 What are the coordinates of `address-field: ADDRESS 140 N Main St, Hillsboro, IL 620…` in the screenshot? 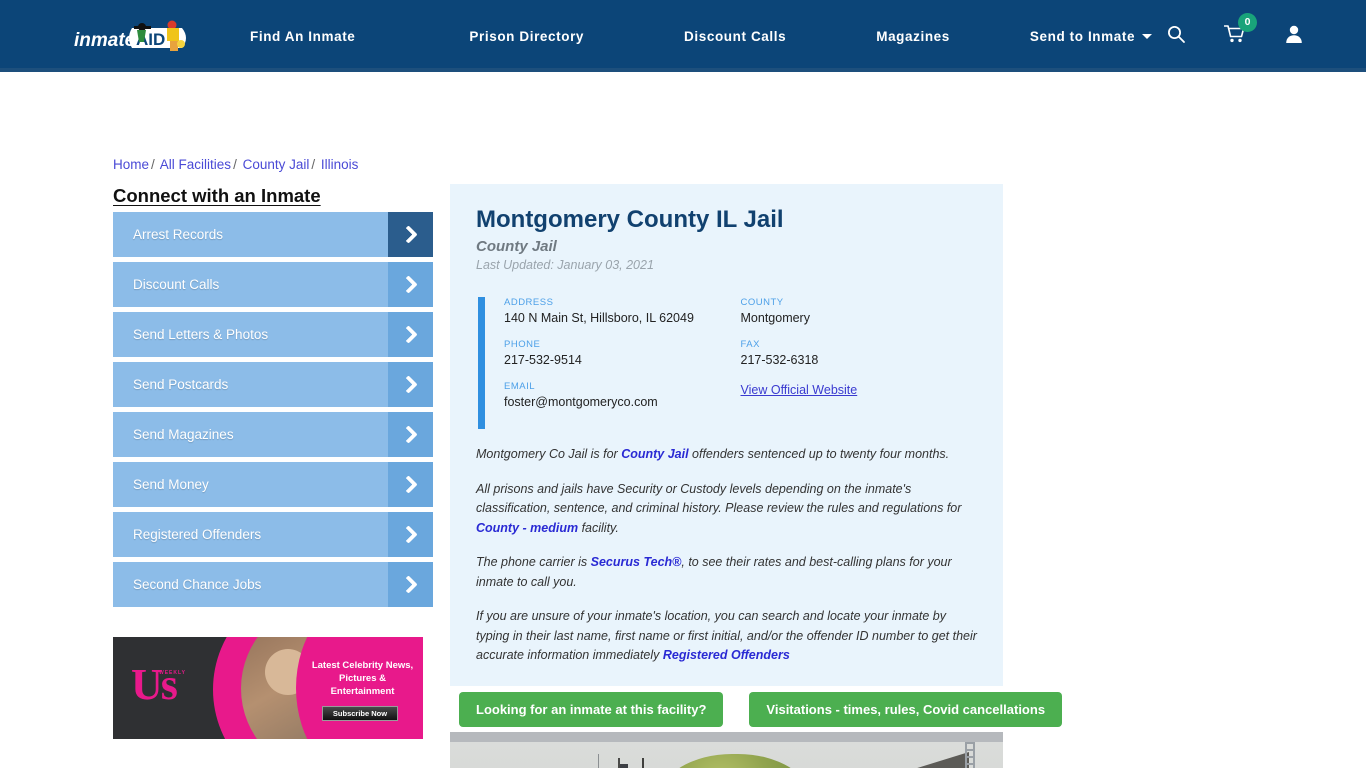 It's located at (622, 311).